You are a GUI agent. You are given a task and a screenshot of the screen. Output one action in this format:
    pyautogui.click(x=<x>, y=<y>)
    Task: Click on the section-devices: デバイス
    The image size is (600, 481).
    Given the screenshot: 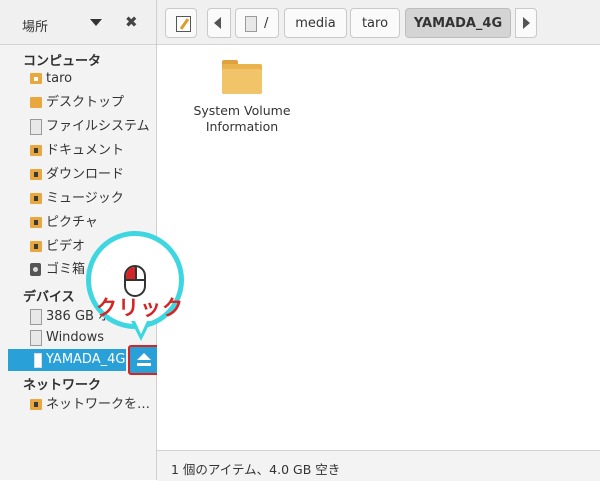 What is the action you would take?
    pyautogui.click(x=49, y=297)
    